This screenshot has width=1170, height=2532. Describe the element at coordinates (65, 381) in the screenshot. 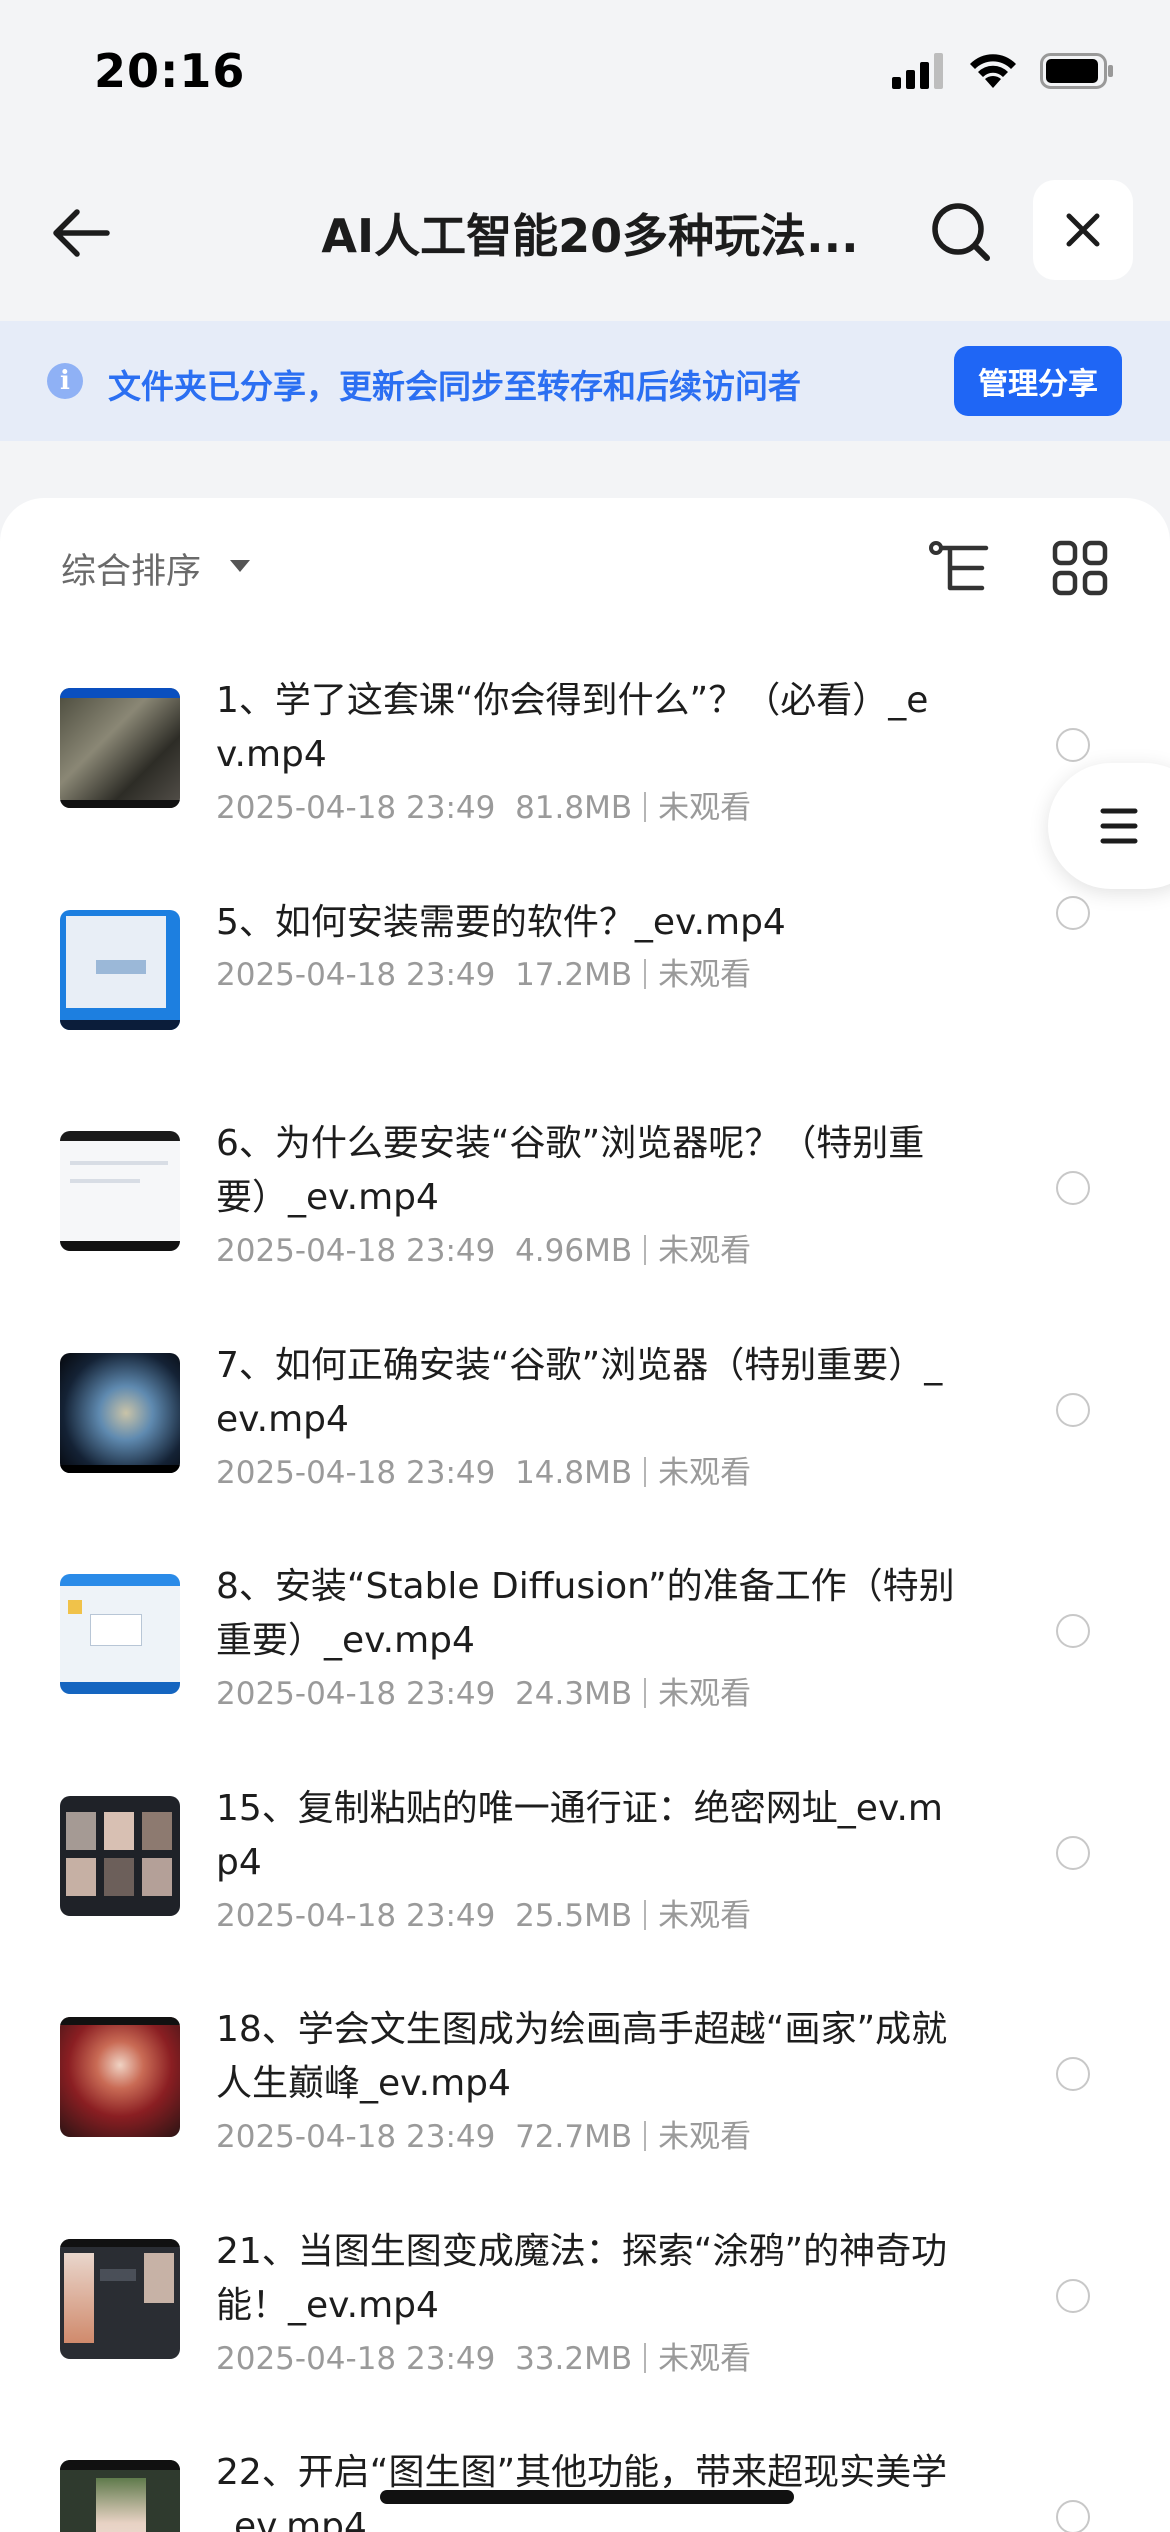

I see `info-icon: i` at that location.